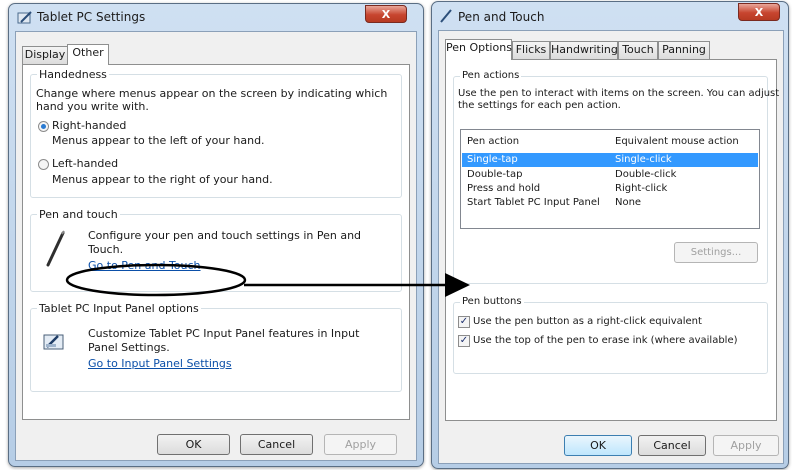 The image size is (792, 470). I want to click on tab-other: Other, so click(88, 54).